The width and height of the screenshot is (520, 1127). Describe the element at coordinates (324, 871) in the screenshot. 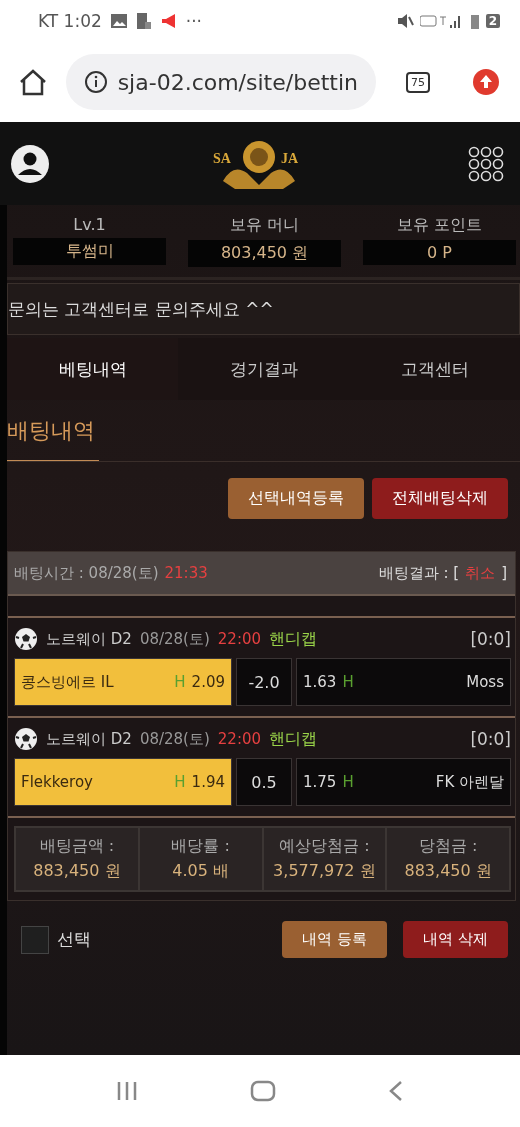

I see `summary-value: 3,577,972 원` at that location.